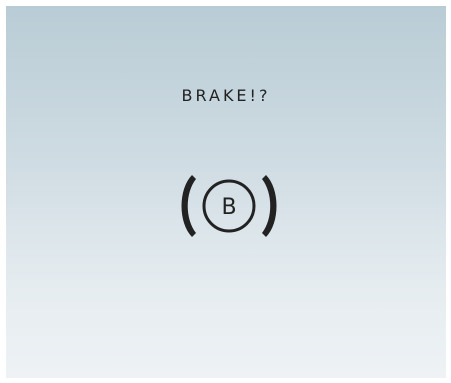  I want to click on parking-brake-icon: B, so click(229, 206).